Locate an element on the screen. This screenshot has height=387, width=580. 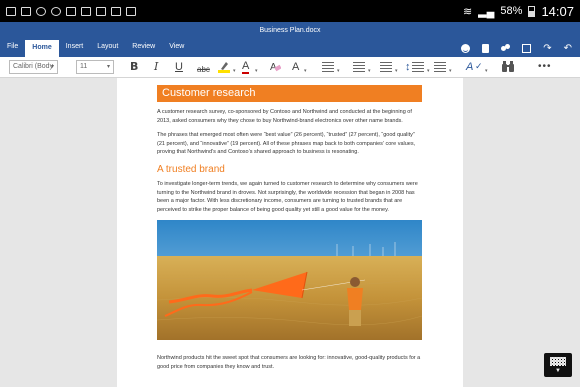
find-icon is located at coordinates (508, 66).